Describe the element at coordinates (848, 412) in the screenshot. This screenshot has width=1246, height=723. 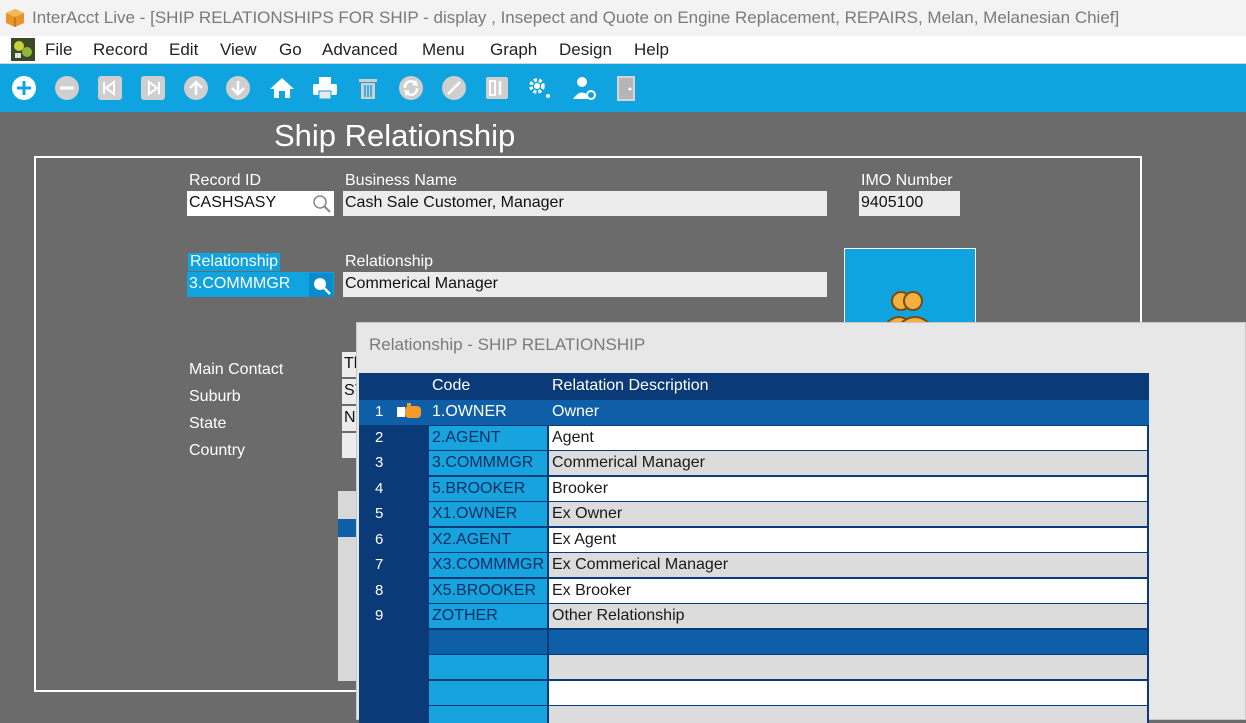
I see `row-description-cell: Owner` at that location.